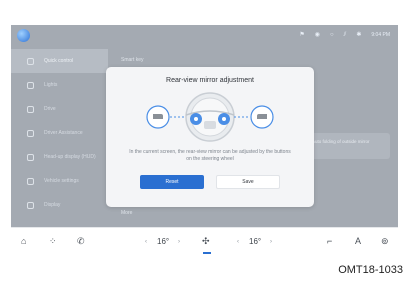 This screenshot has height=282, width=409. What do you see at coordinates (70, 157) in the screenshot?
I see `sidebar-item-label: Head-up display (HUD)` at bounding box center [70, 157].